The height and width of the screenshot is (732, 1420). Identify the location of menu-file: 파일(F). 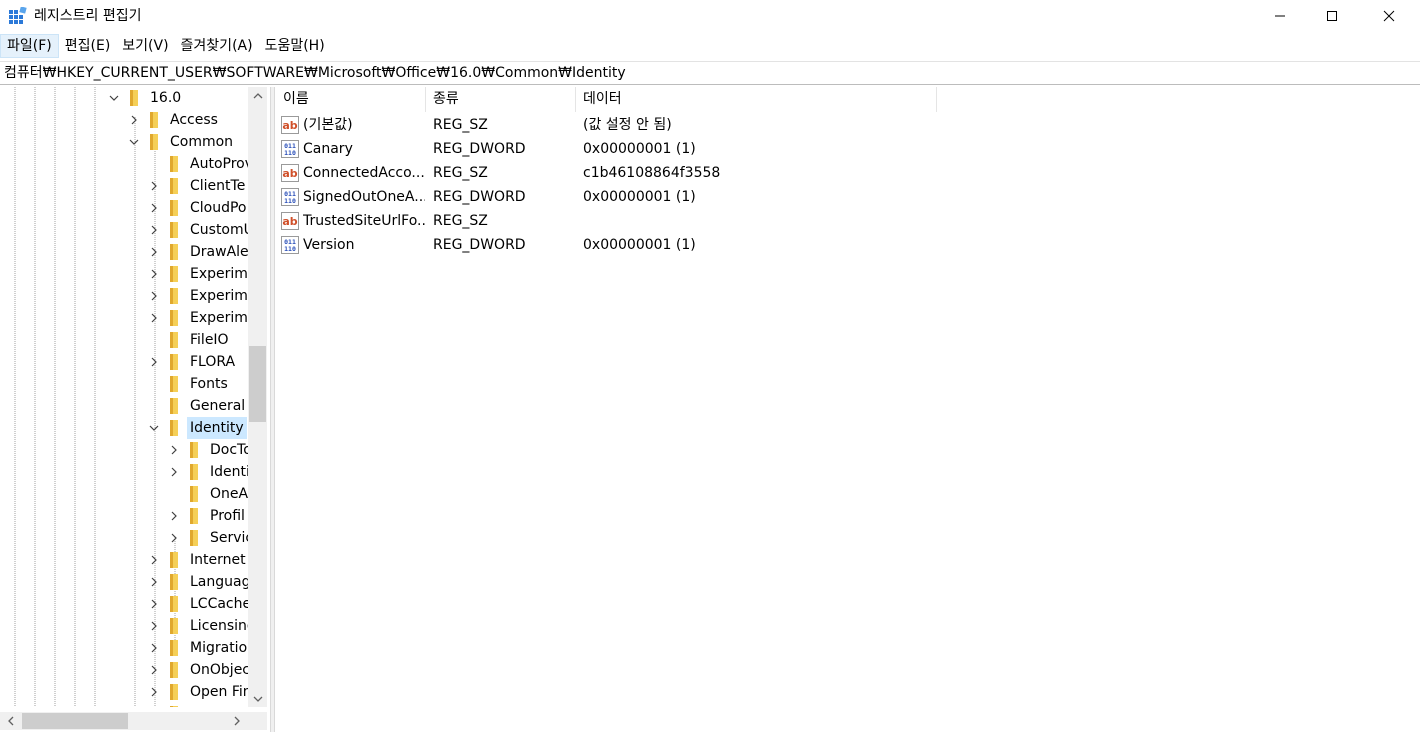
(29, 46).